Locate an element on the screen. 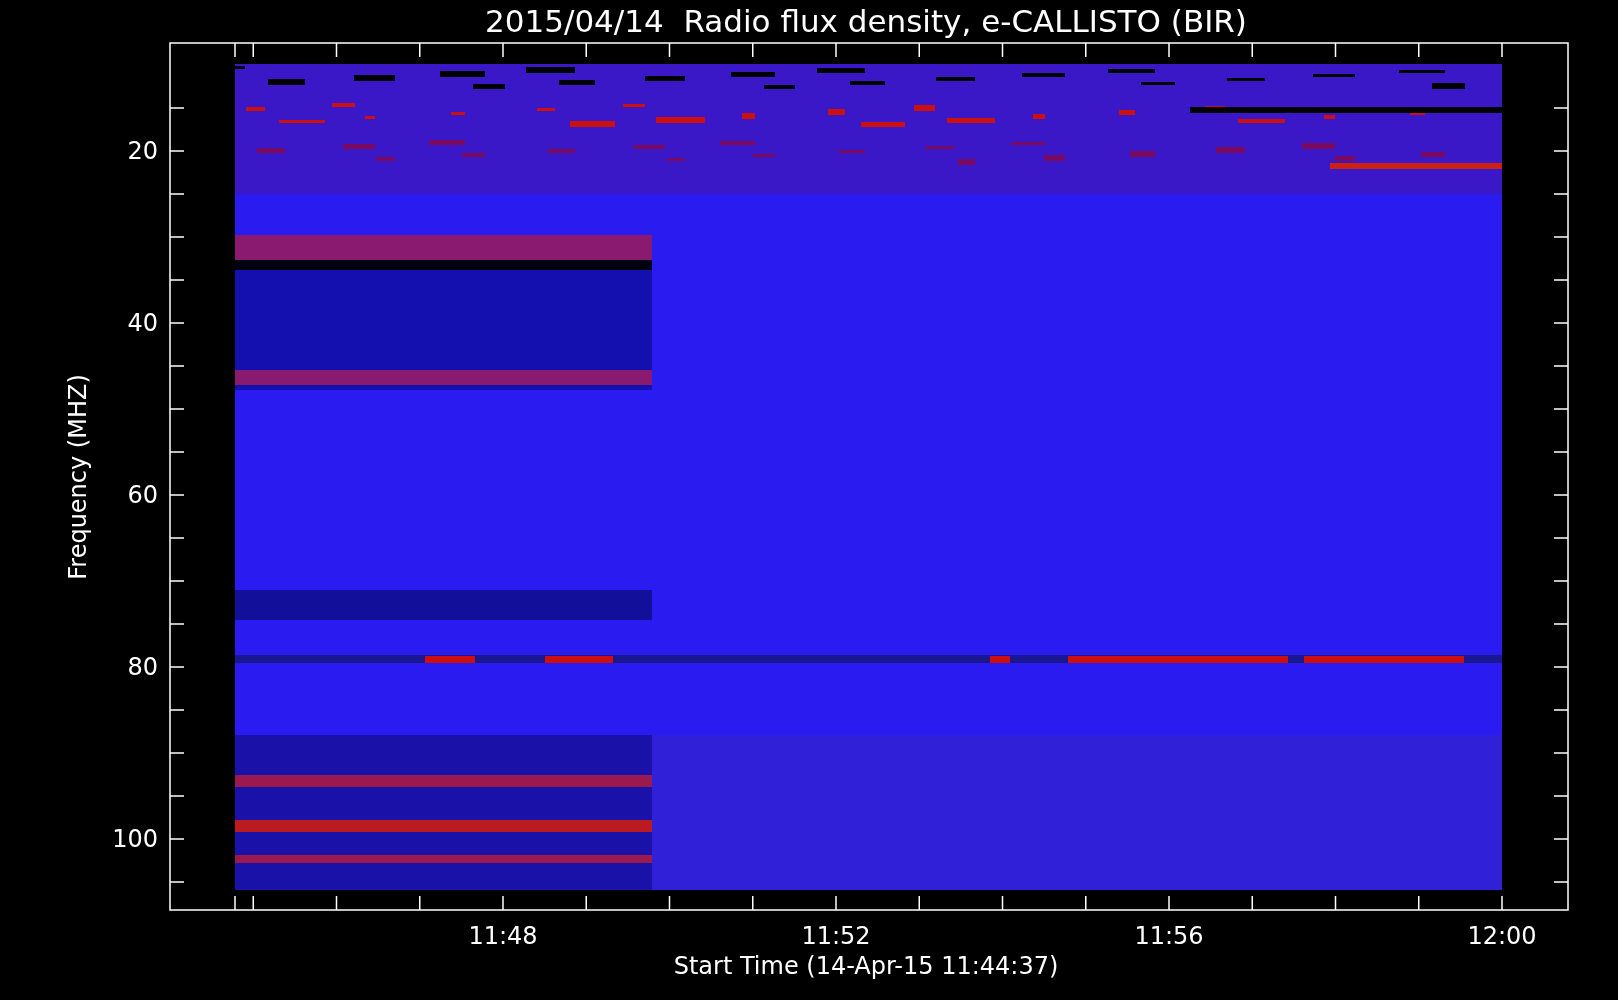  y-axis-label: Frequency (MHZ) is located at coordinates (78, 477).